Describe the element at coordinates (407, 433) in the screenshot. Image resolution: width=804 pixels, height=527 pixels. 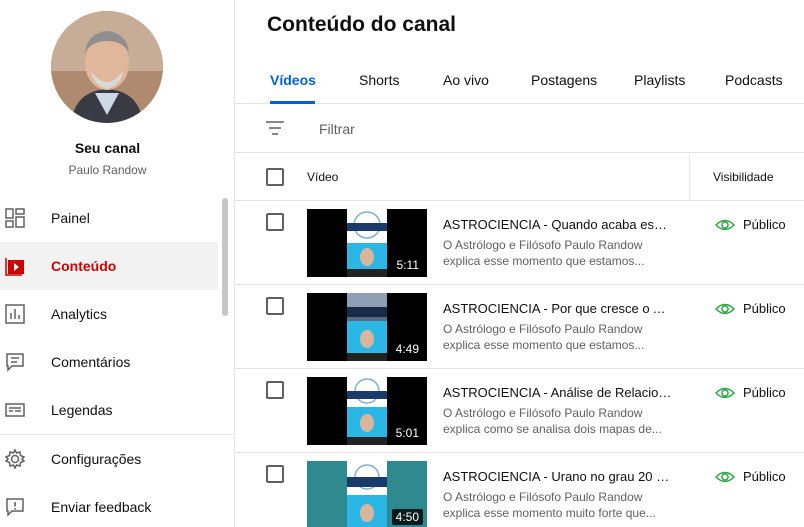
I see `video-duration: 5:01` at that location.